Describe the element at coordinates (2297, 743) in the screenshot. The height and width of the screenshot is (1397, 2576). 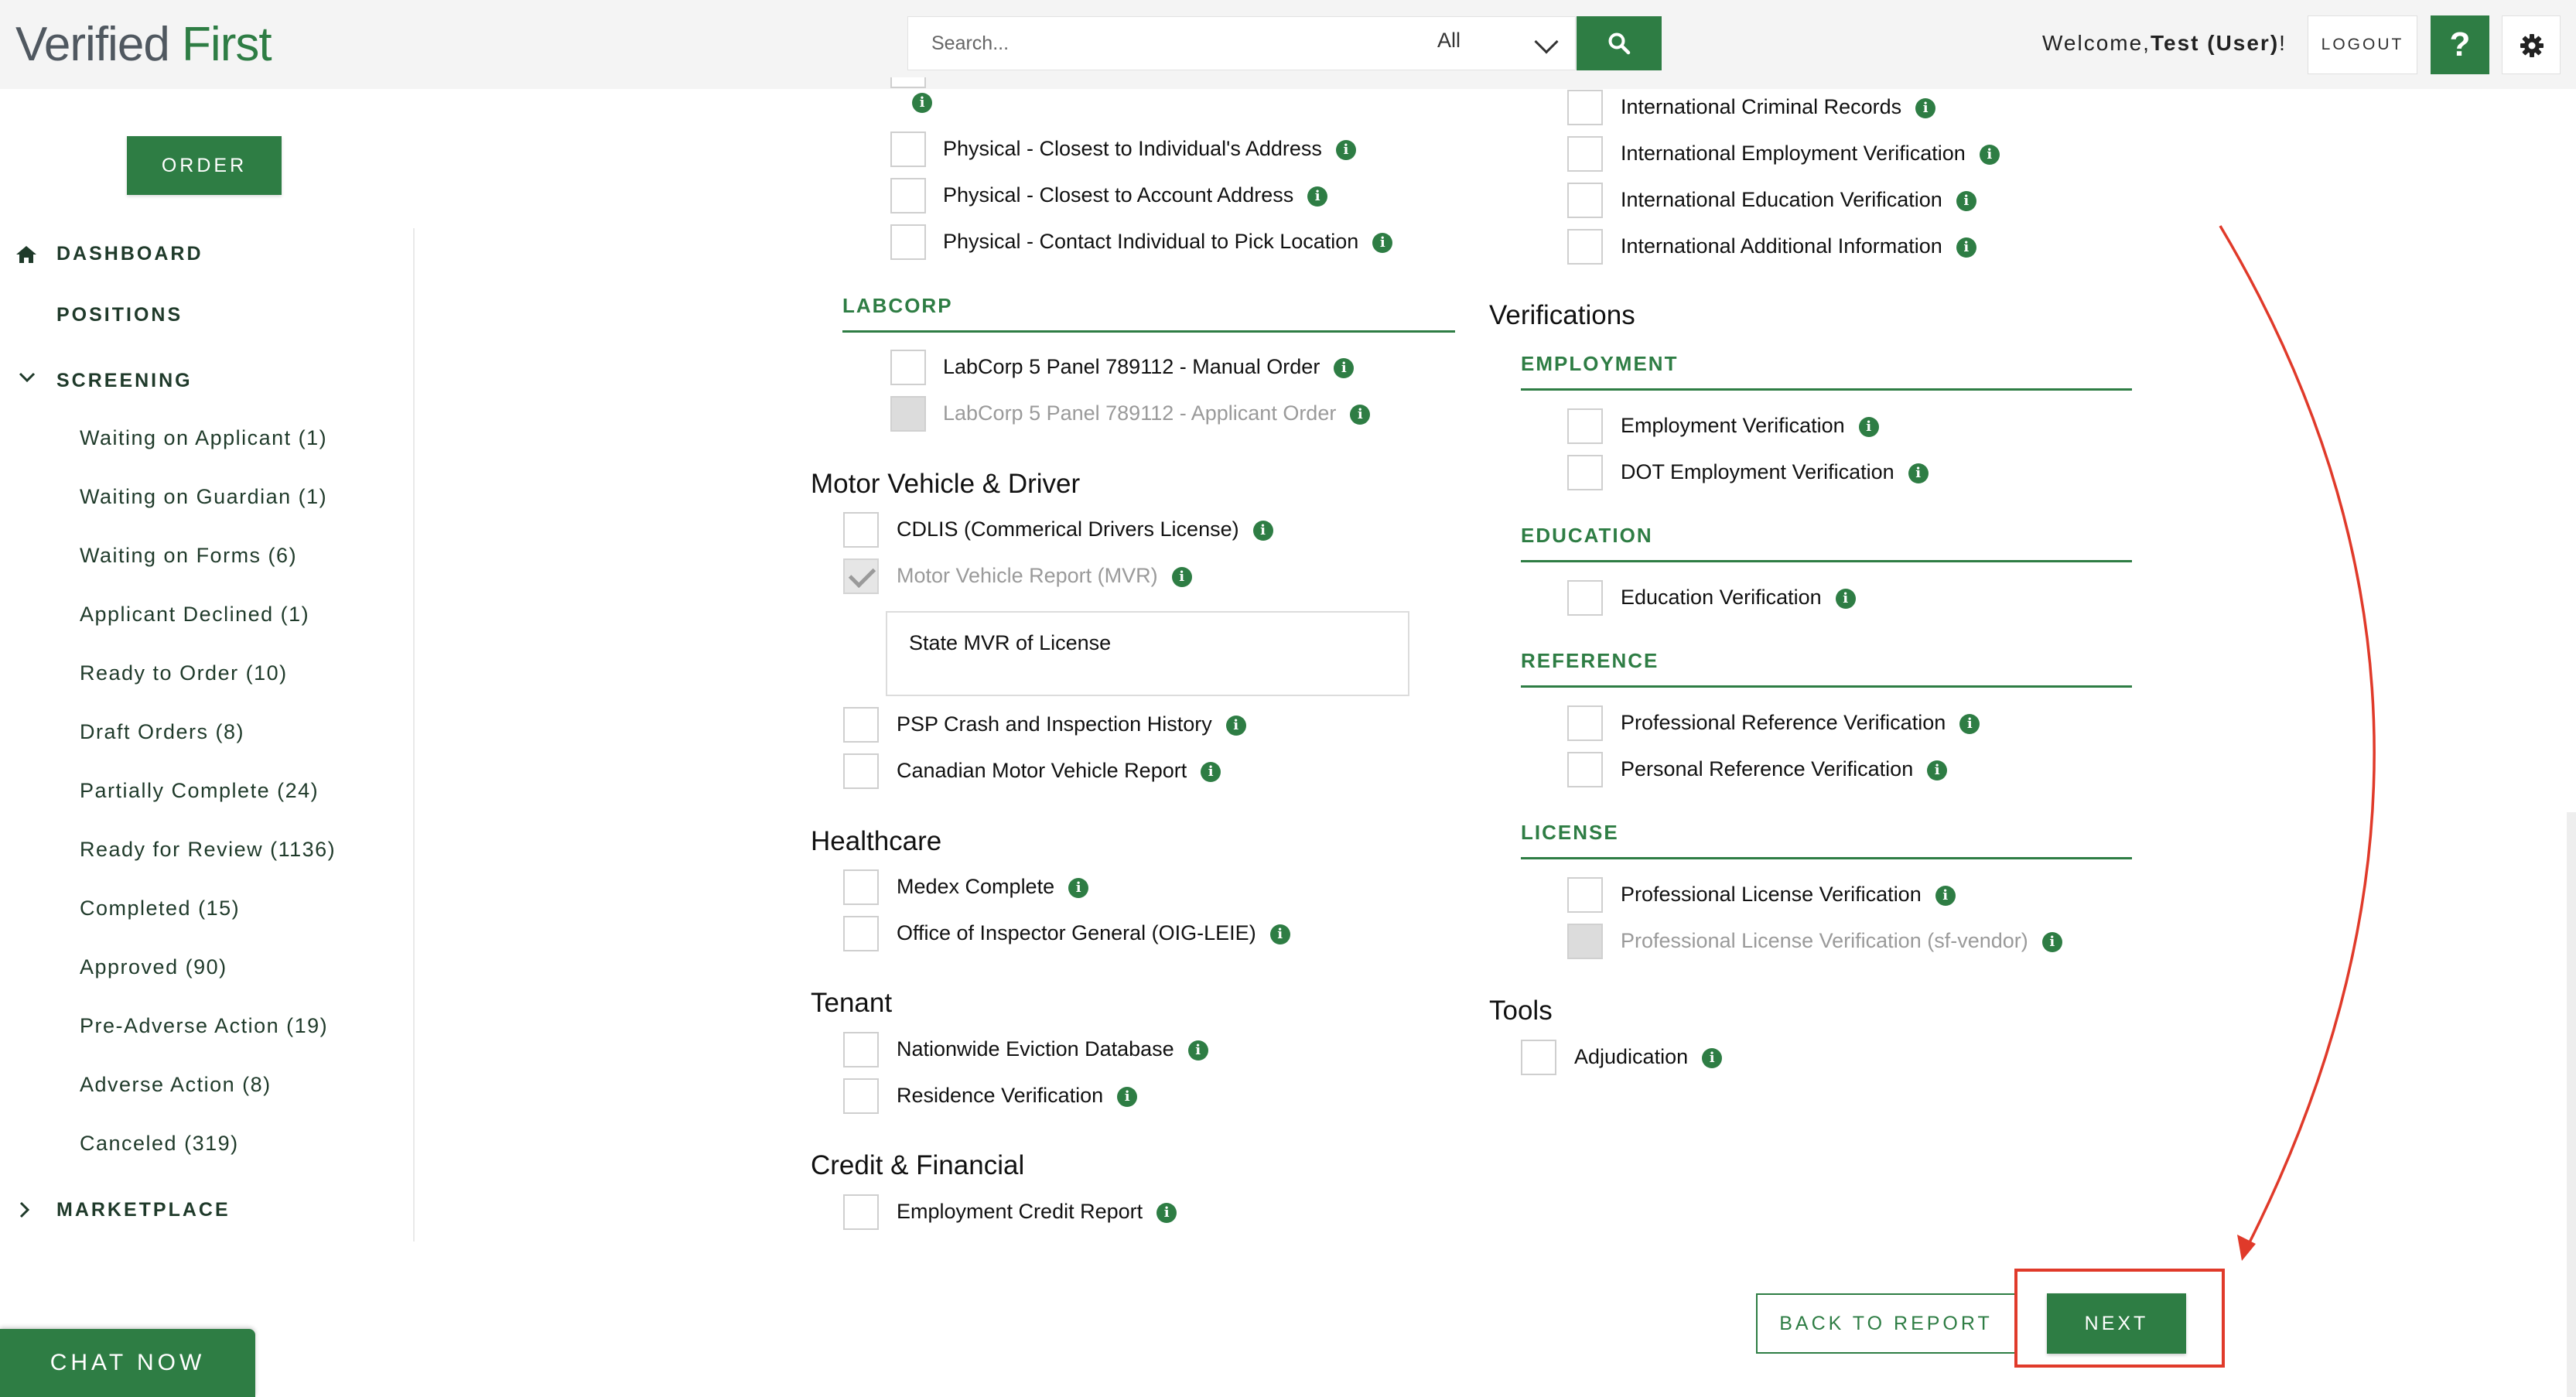
I see `annotation-arrow-icon` at that location.